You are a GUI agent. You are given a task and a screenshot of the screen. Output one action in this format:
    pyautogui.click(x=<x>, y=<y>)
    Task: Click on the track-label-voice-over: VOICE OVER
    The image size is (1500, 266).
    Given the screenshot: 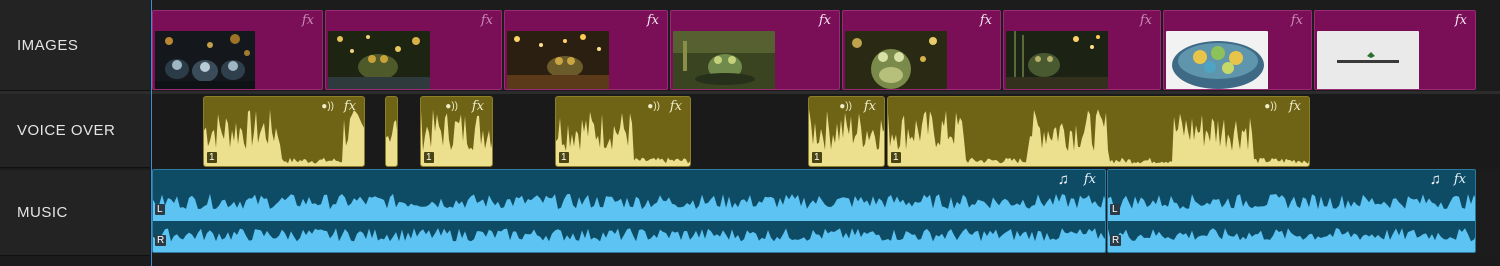 What is the action you would take?
    pyautogui.click(x=66, y=130)
    